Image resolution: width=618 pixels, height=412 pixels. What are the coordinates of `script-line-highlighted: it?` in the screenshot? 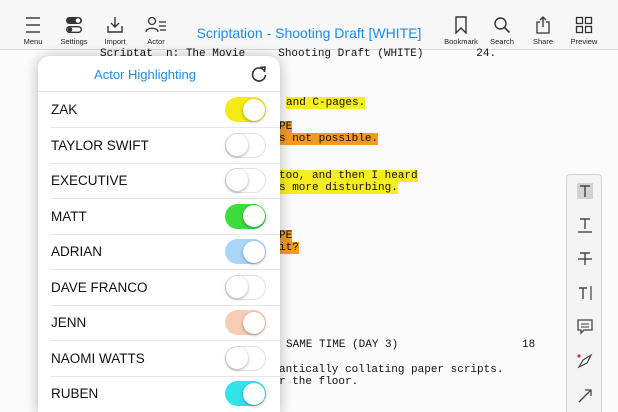 It's located at (289, 248).